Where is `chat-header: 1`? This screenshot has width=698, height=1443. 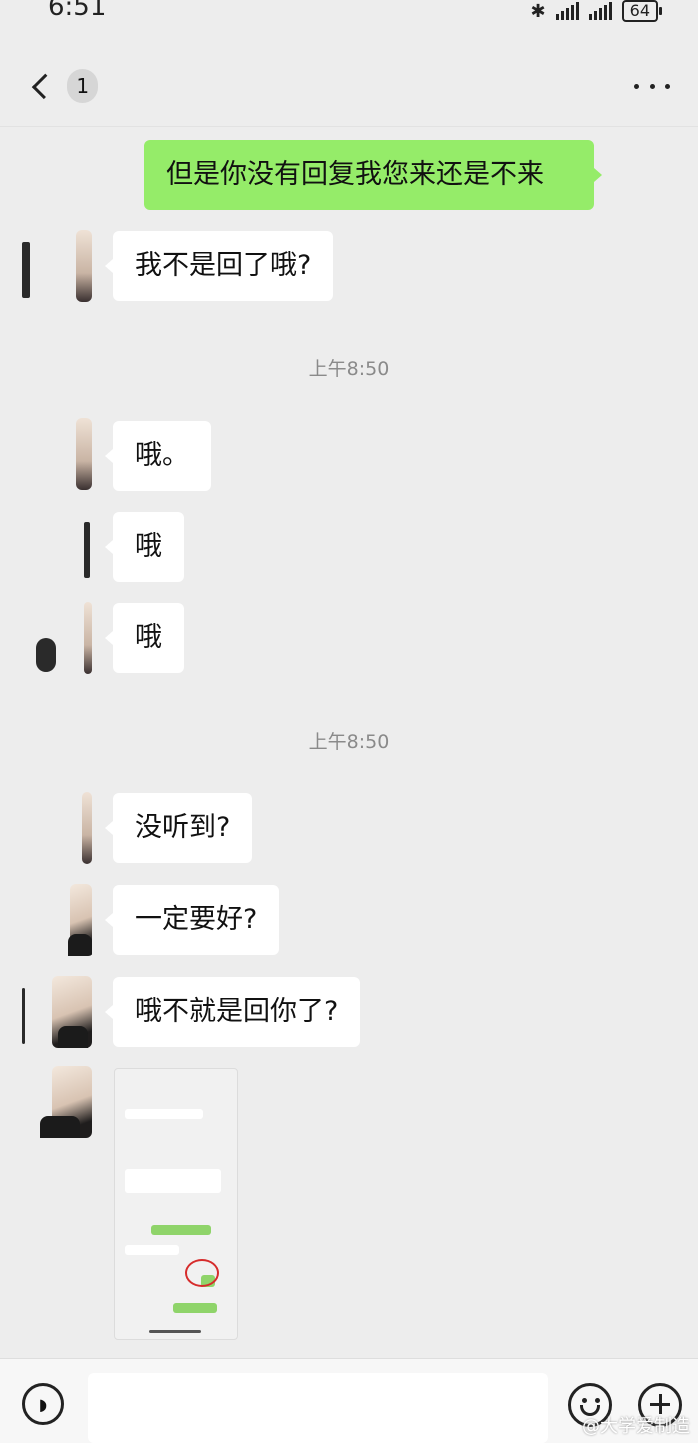 chat-header: 1 is located at coordinates (349, 86).